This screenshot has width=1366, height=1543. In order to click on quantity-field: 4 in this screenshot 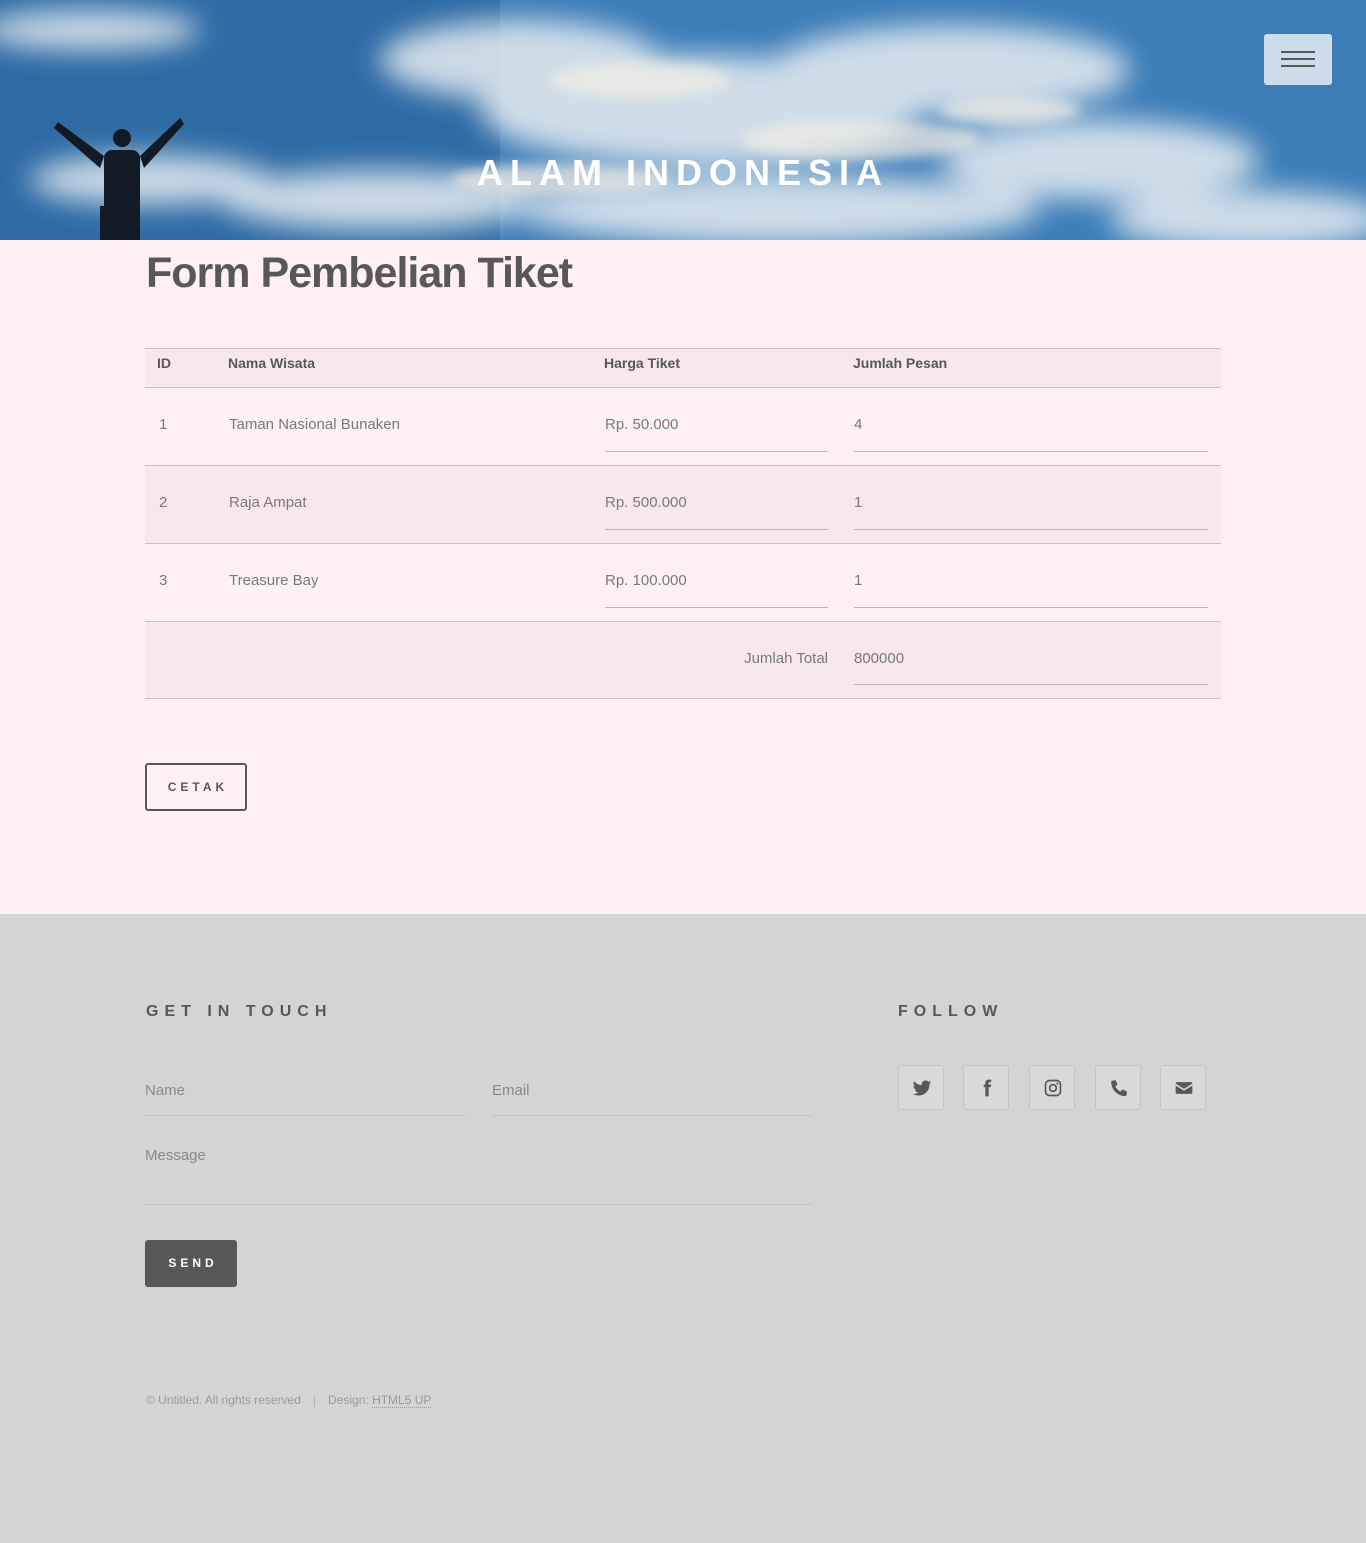, I will do `click(1031, 429)`.